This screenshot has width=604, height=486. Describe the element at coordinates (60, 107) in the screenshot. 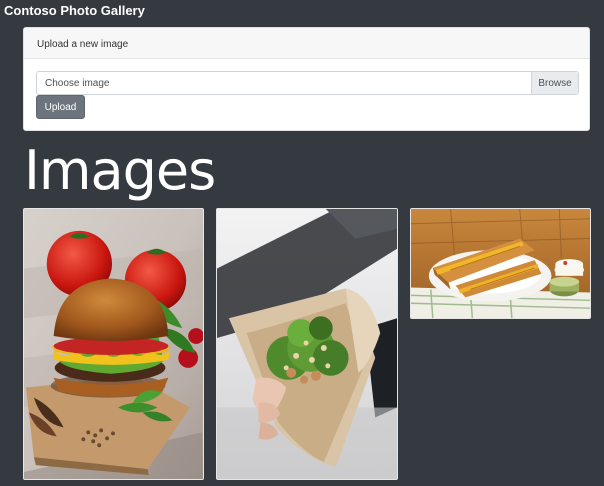

I see `upload-button: Upload` at that location.